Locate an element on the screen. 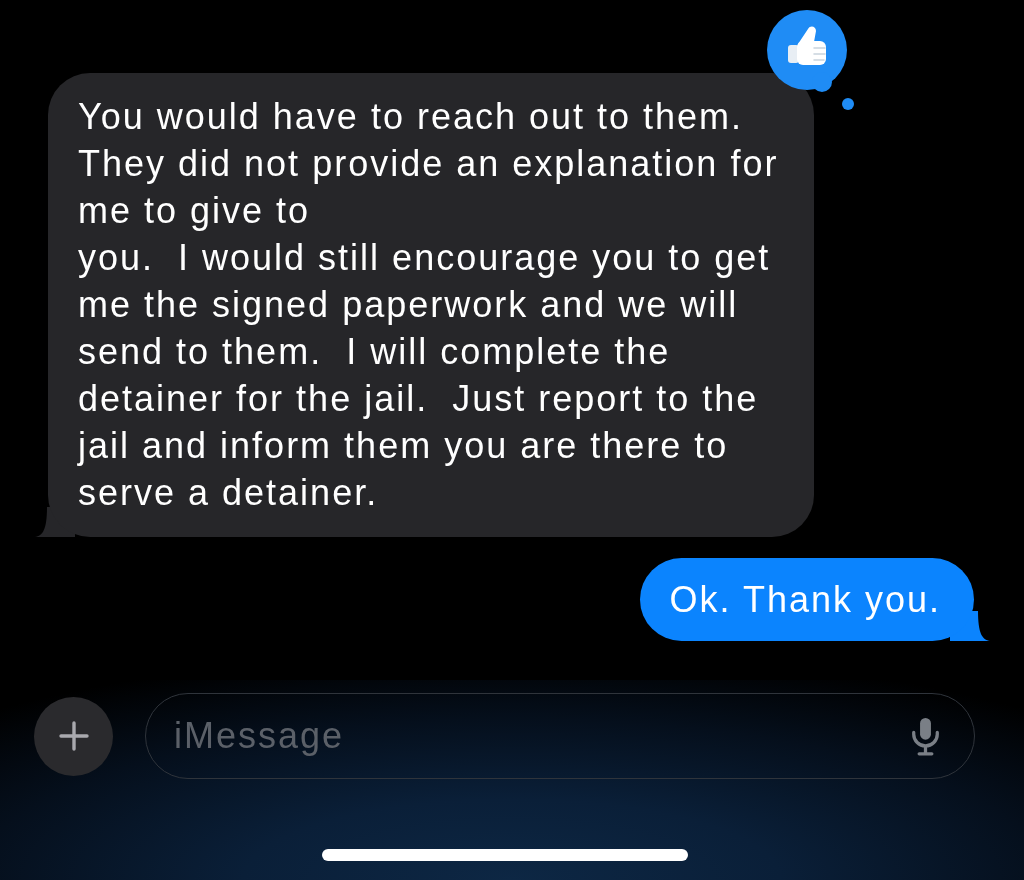 This screenshot has width=1024, height=880. plus-icon is located at coordinates (73, 736).